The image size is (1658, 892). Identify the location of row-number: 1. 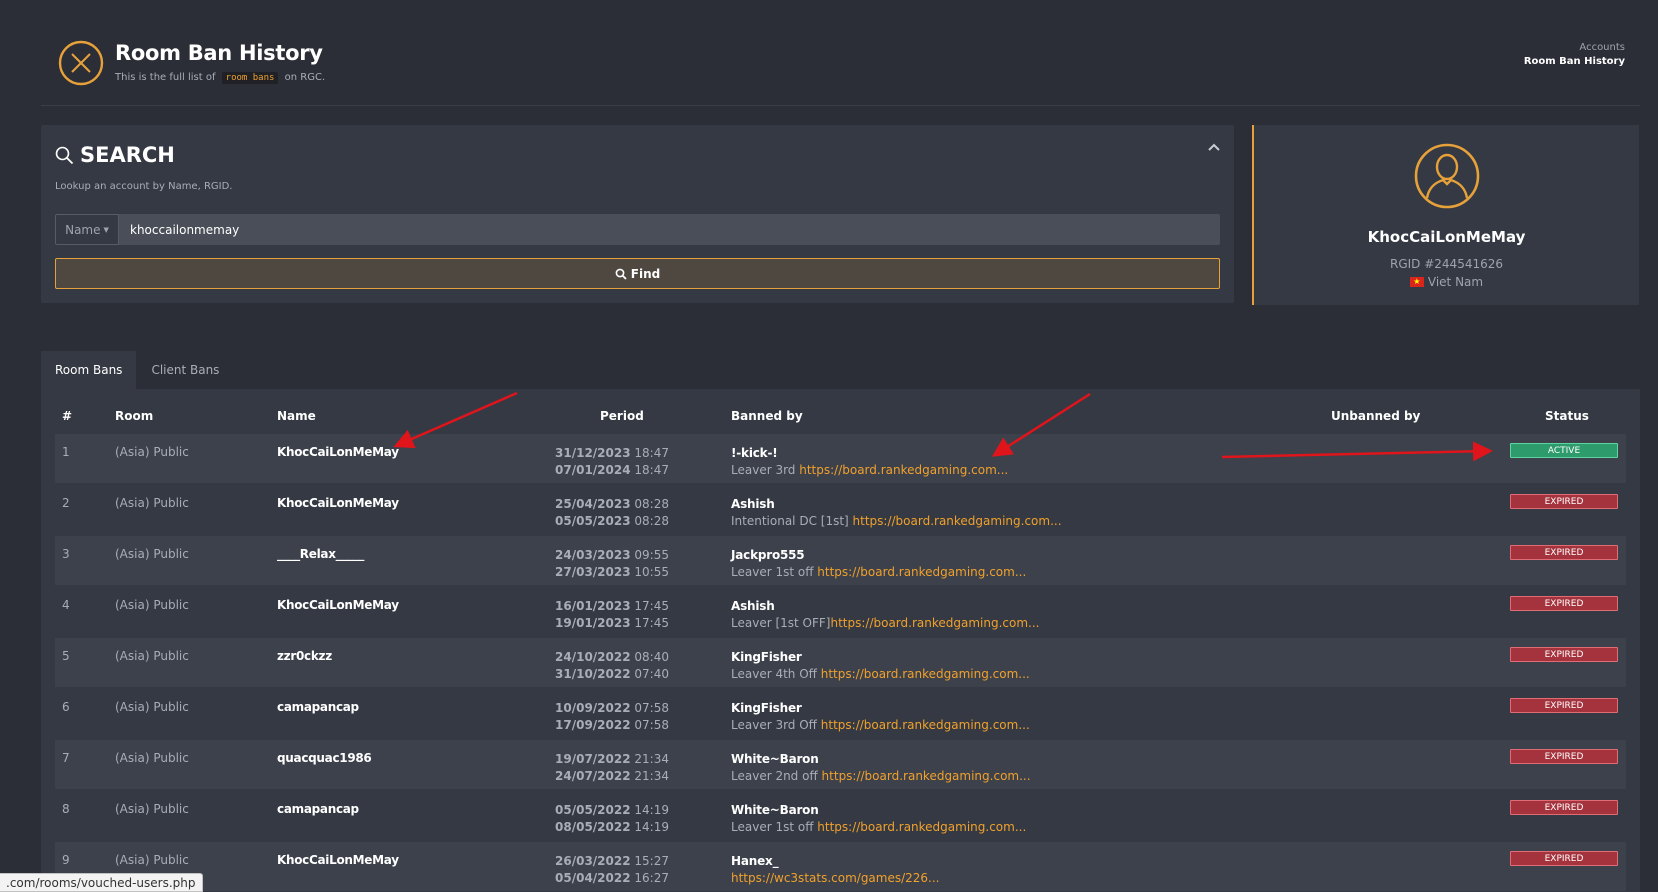
(66, 452).